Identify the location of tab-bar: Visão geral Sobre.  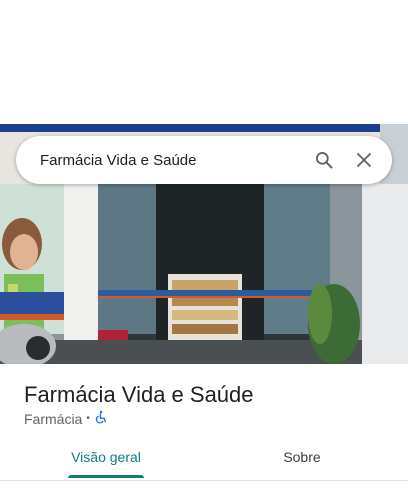
(204, 461).